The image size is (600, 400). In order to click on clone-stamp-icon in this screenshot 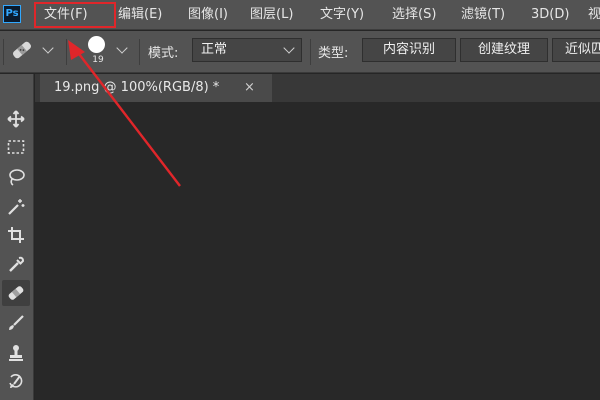, I will do `click(16, 353)`.